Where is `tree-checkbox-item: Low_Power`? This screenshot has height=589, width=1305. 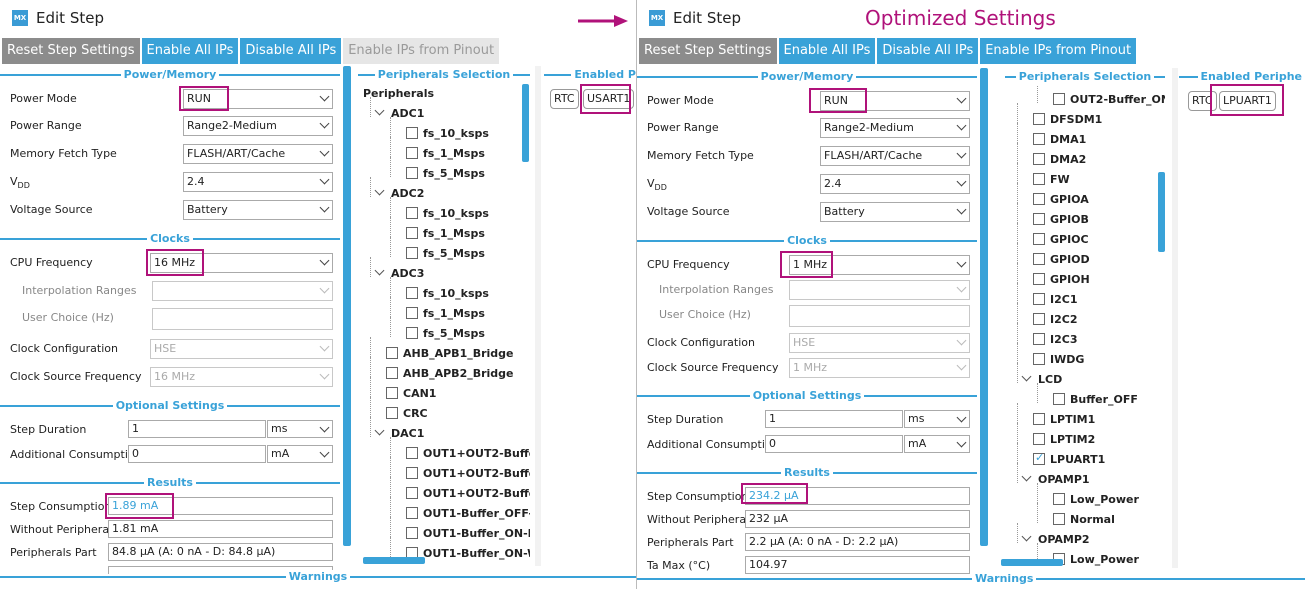 tree-checkbox-item: Low_Power is located at coordinates (1096, 559).